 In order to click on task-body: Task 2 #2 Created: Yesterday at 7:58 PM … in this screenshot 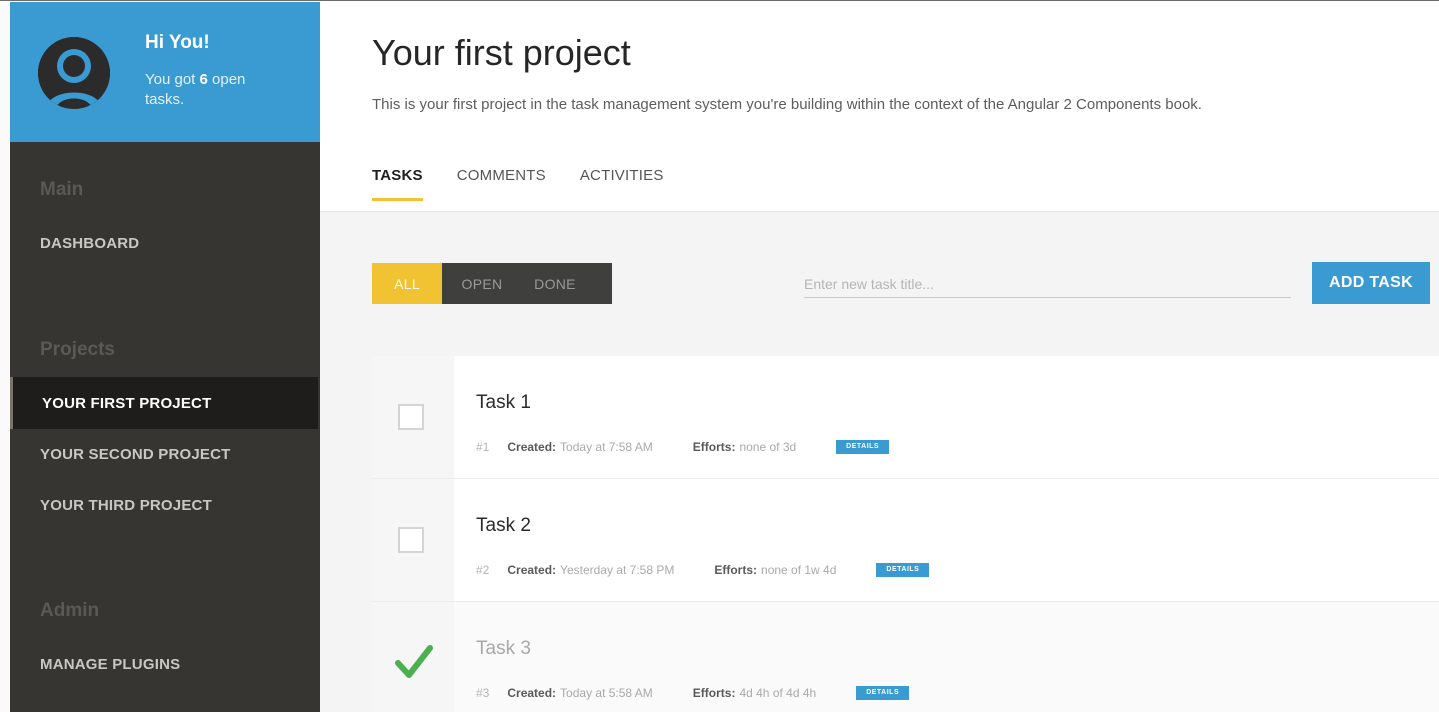, I will do `click(946, 540)`.